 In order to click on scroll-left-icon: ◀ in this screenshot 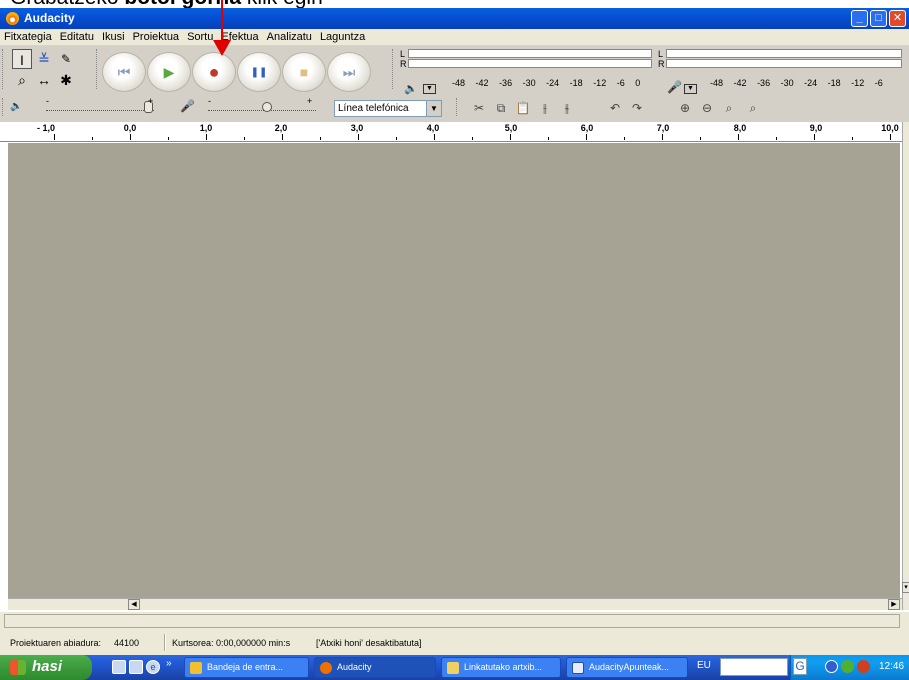, I will do `click(134, 604)`.